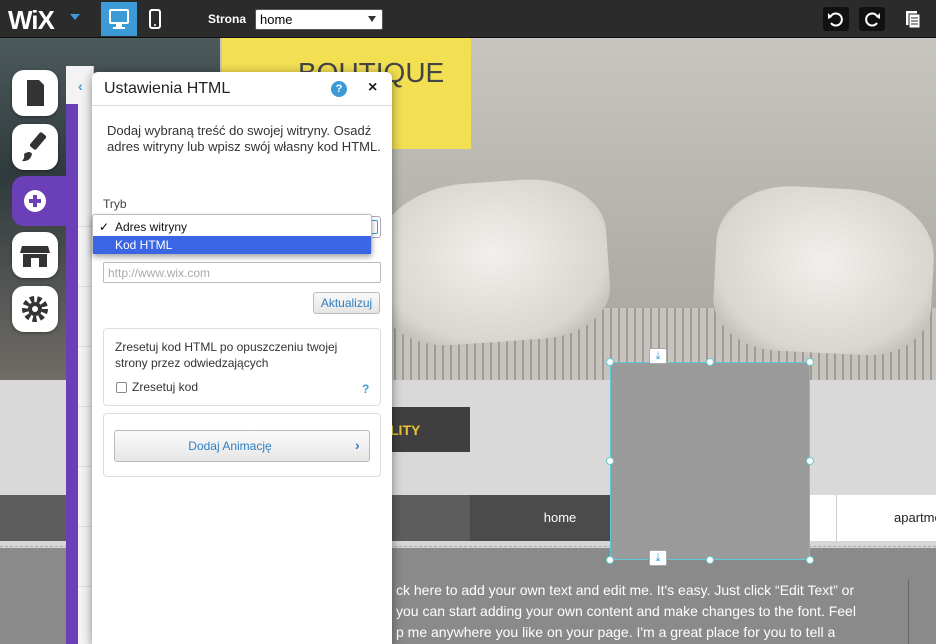  I want to click on add-tool-button, so click(35, 201).